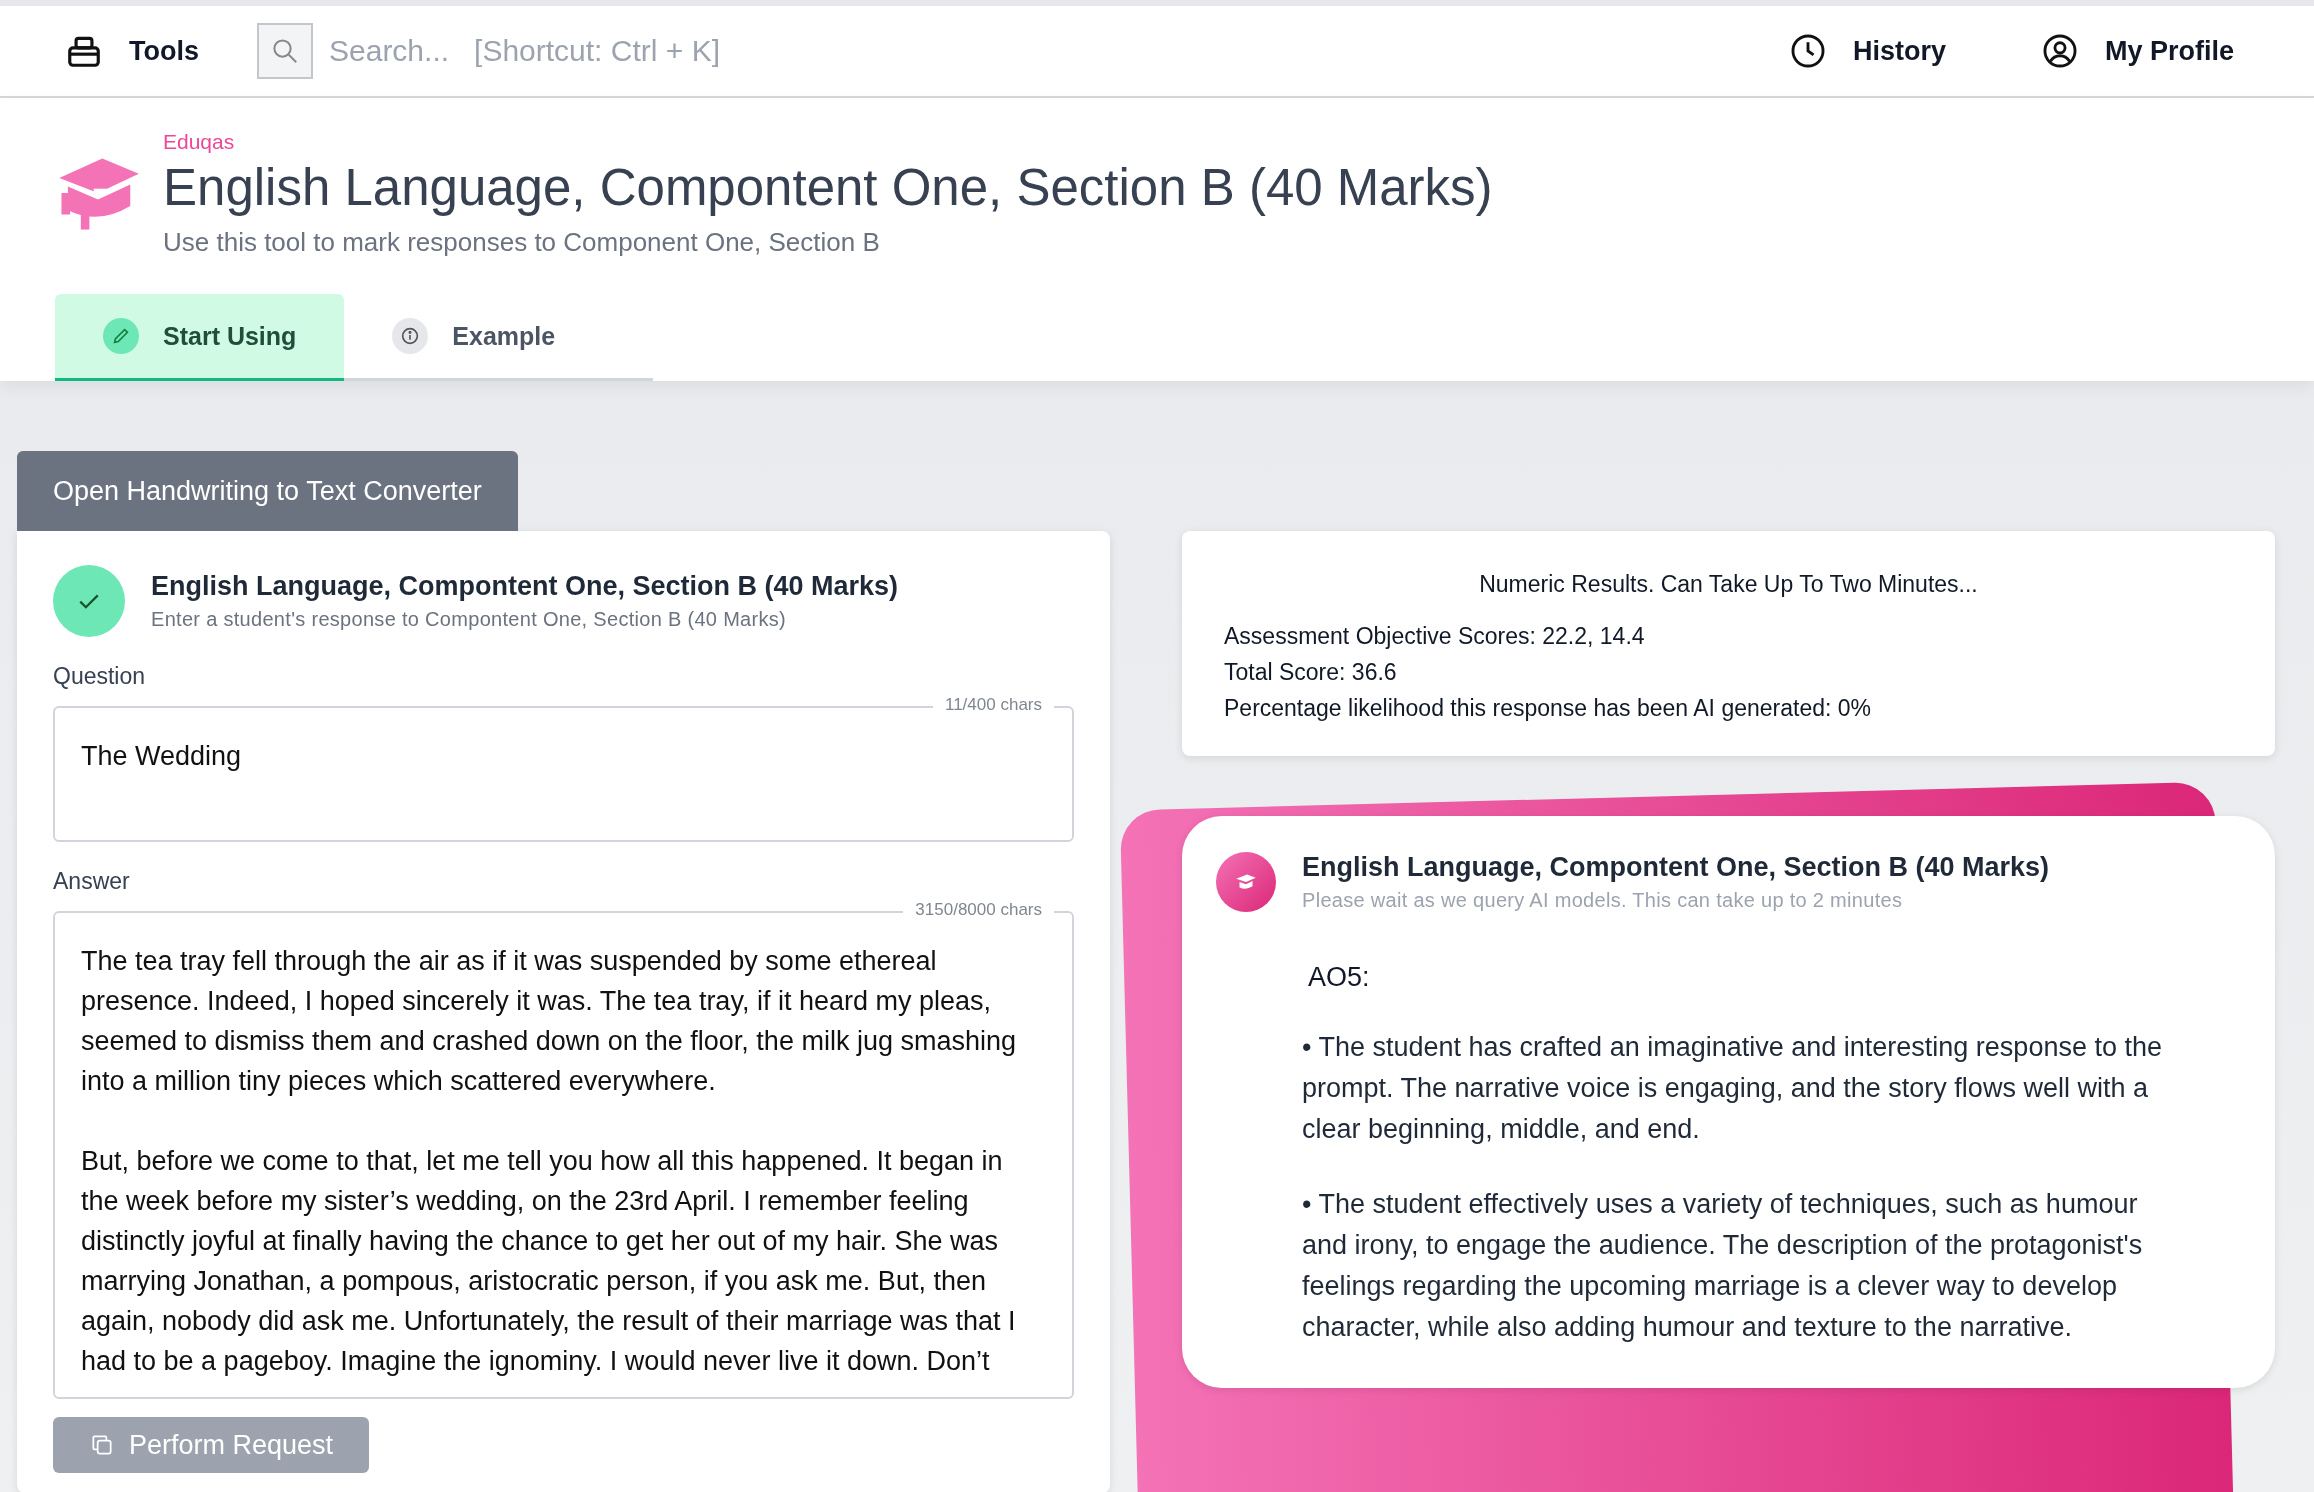  I want to click on logo-badge, so click(1246, 882).